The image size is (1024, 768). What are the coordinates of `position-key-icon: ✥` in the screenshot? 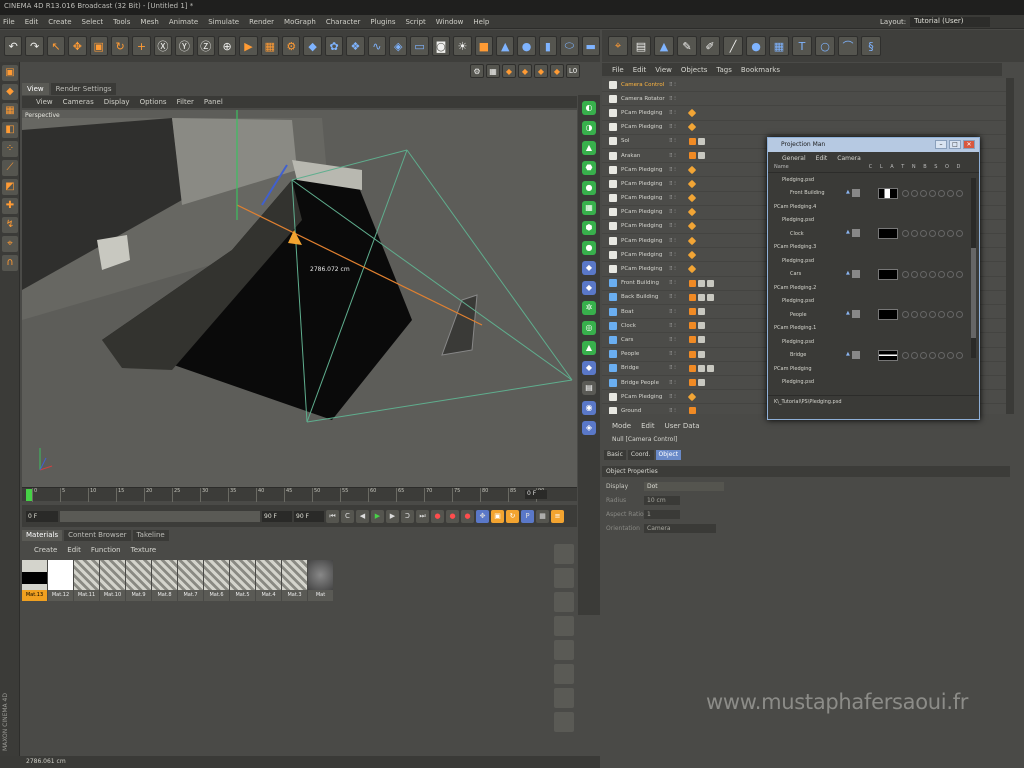 It's located at (482, 516).